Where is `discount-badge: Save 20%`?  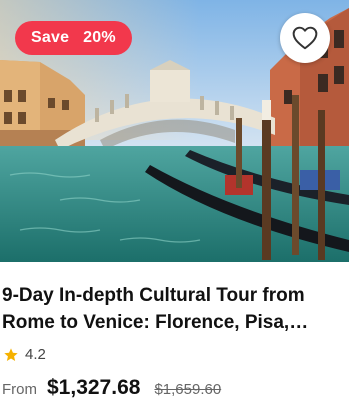 discount-badge: Save 20% is located at coordinates (73, 38).